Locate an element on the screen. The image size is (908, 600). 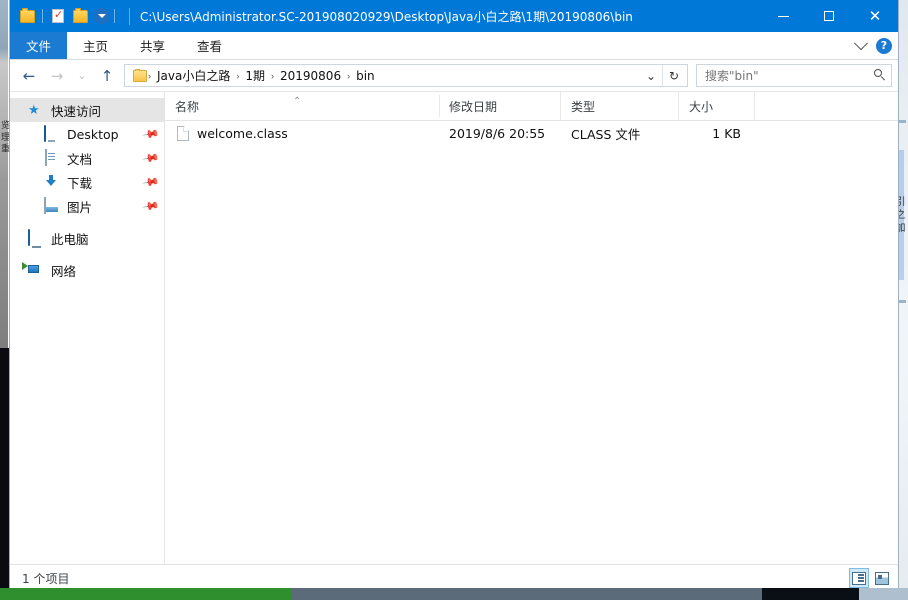
status-bar: 1 个项目 is located at coordinates (454, 577).